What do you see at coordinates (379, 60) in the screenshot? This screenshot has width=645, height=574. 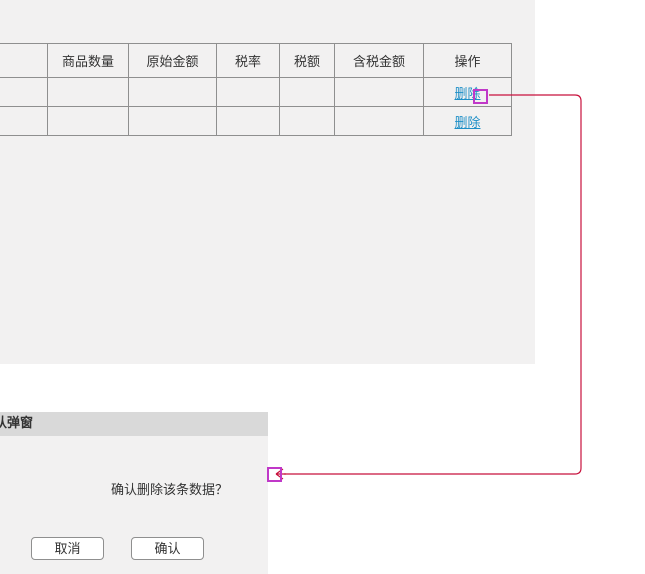 I see `header-cell-amount-with-tax: 含税金额` at bounding box center [379, 60].